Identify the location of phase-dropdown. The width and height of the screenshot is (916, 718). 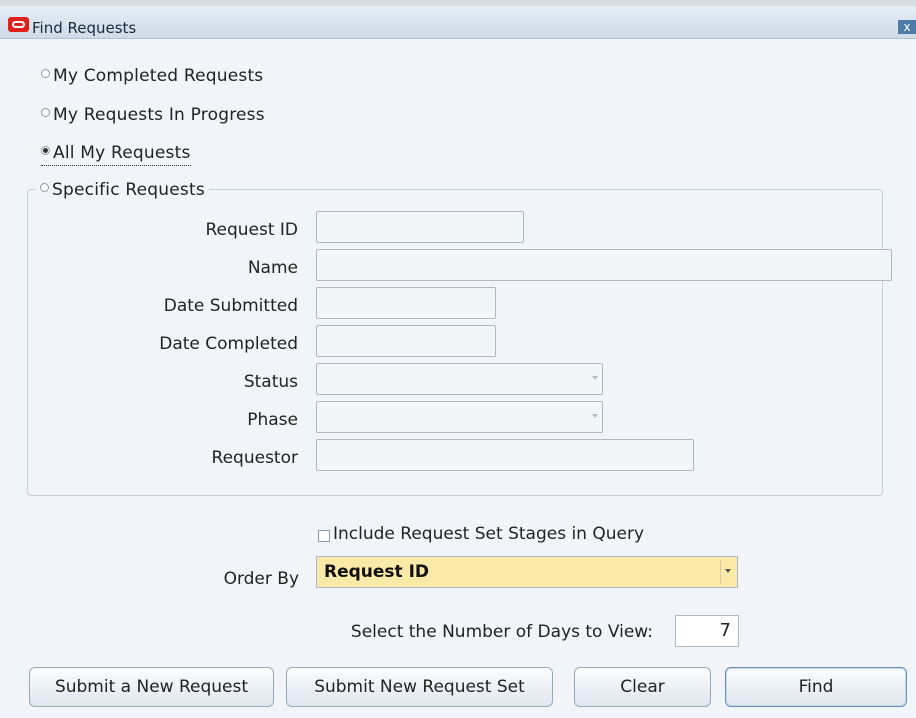
(459, 417).